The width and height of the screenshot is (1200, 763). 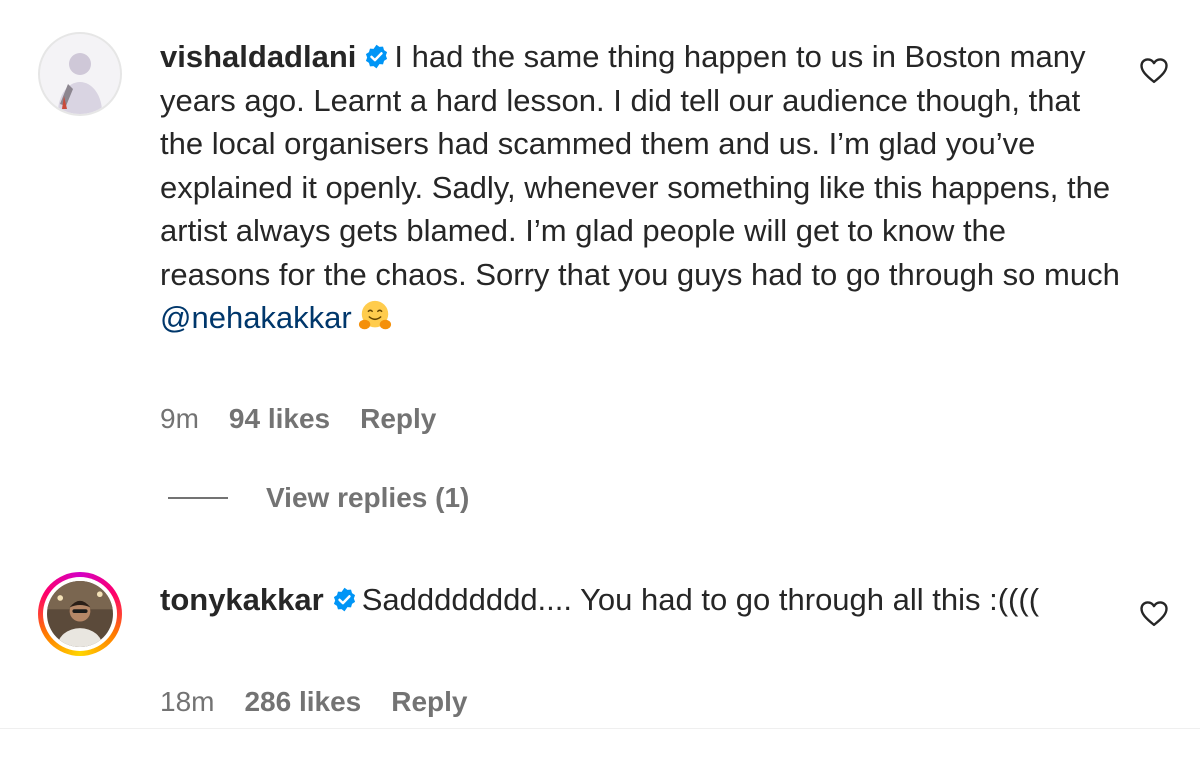 What do you see at coordinates (198, 498) in the screenshot?
I see `divider-line` at bounding box center [198, 498].